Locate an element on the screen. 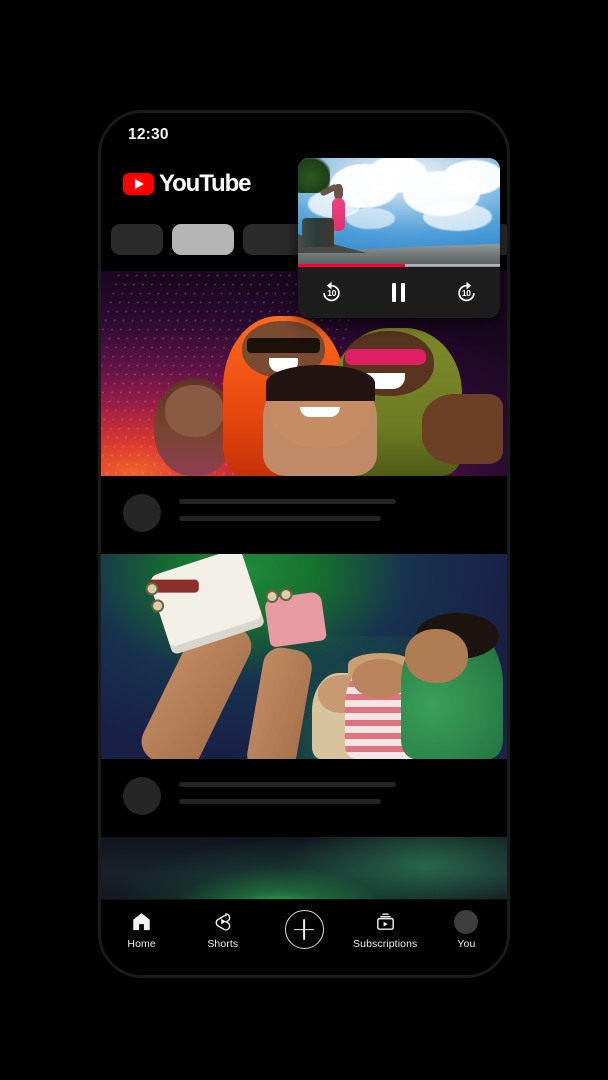 The height and width of the screenshot is (1080, 608). pip-video-surface is located at coordinates (399, 212).